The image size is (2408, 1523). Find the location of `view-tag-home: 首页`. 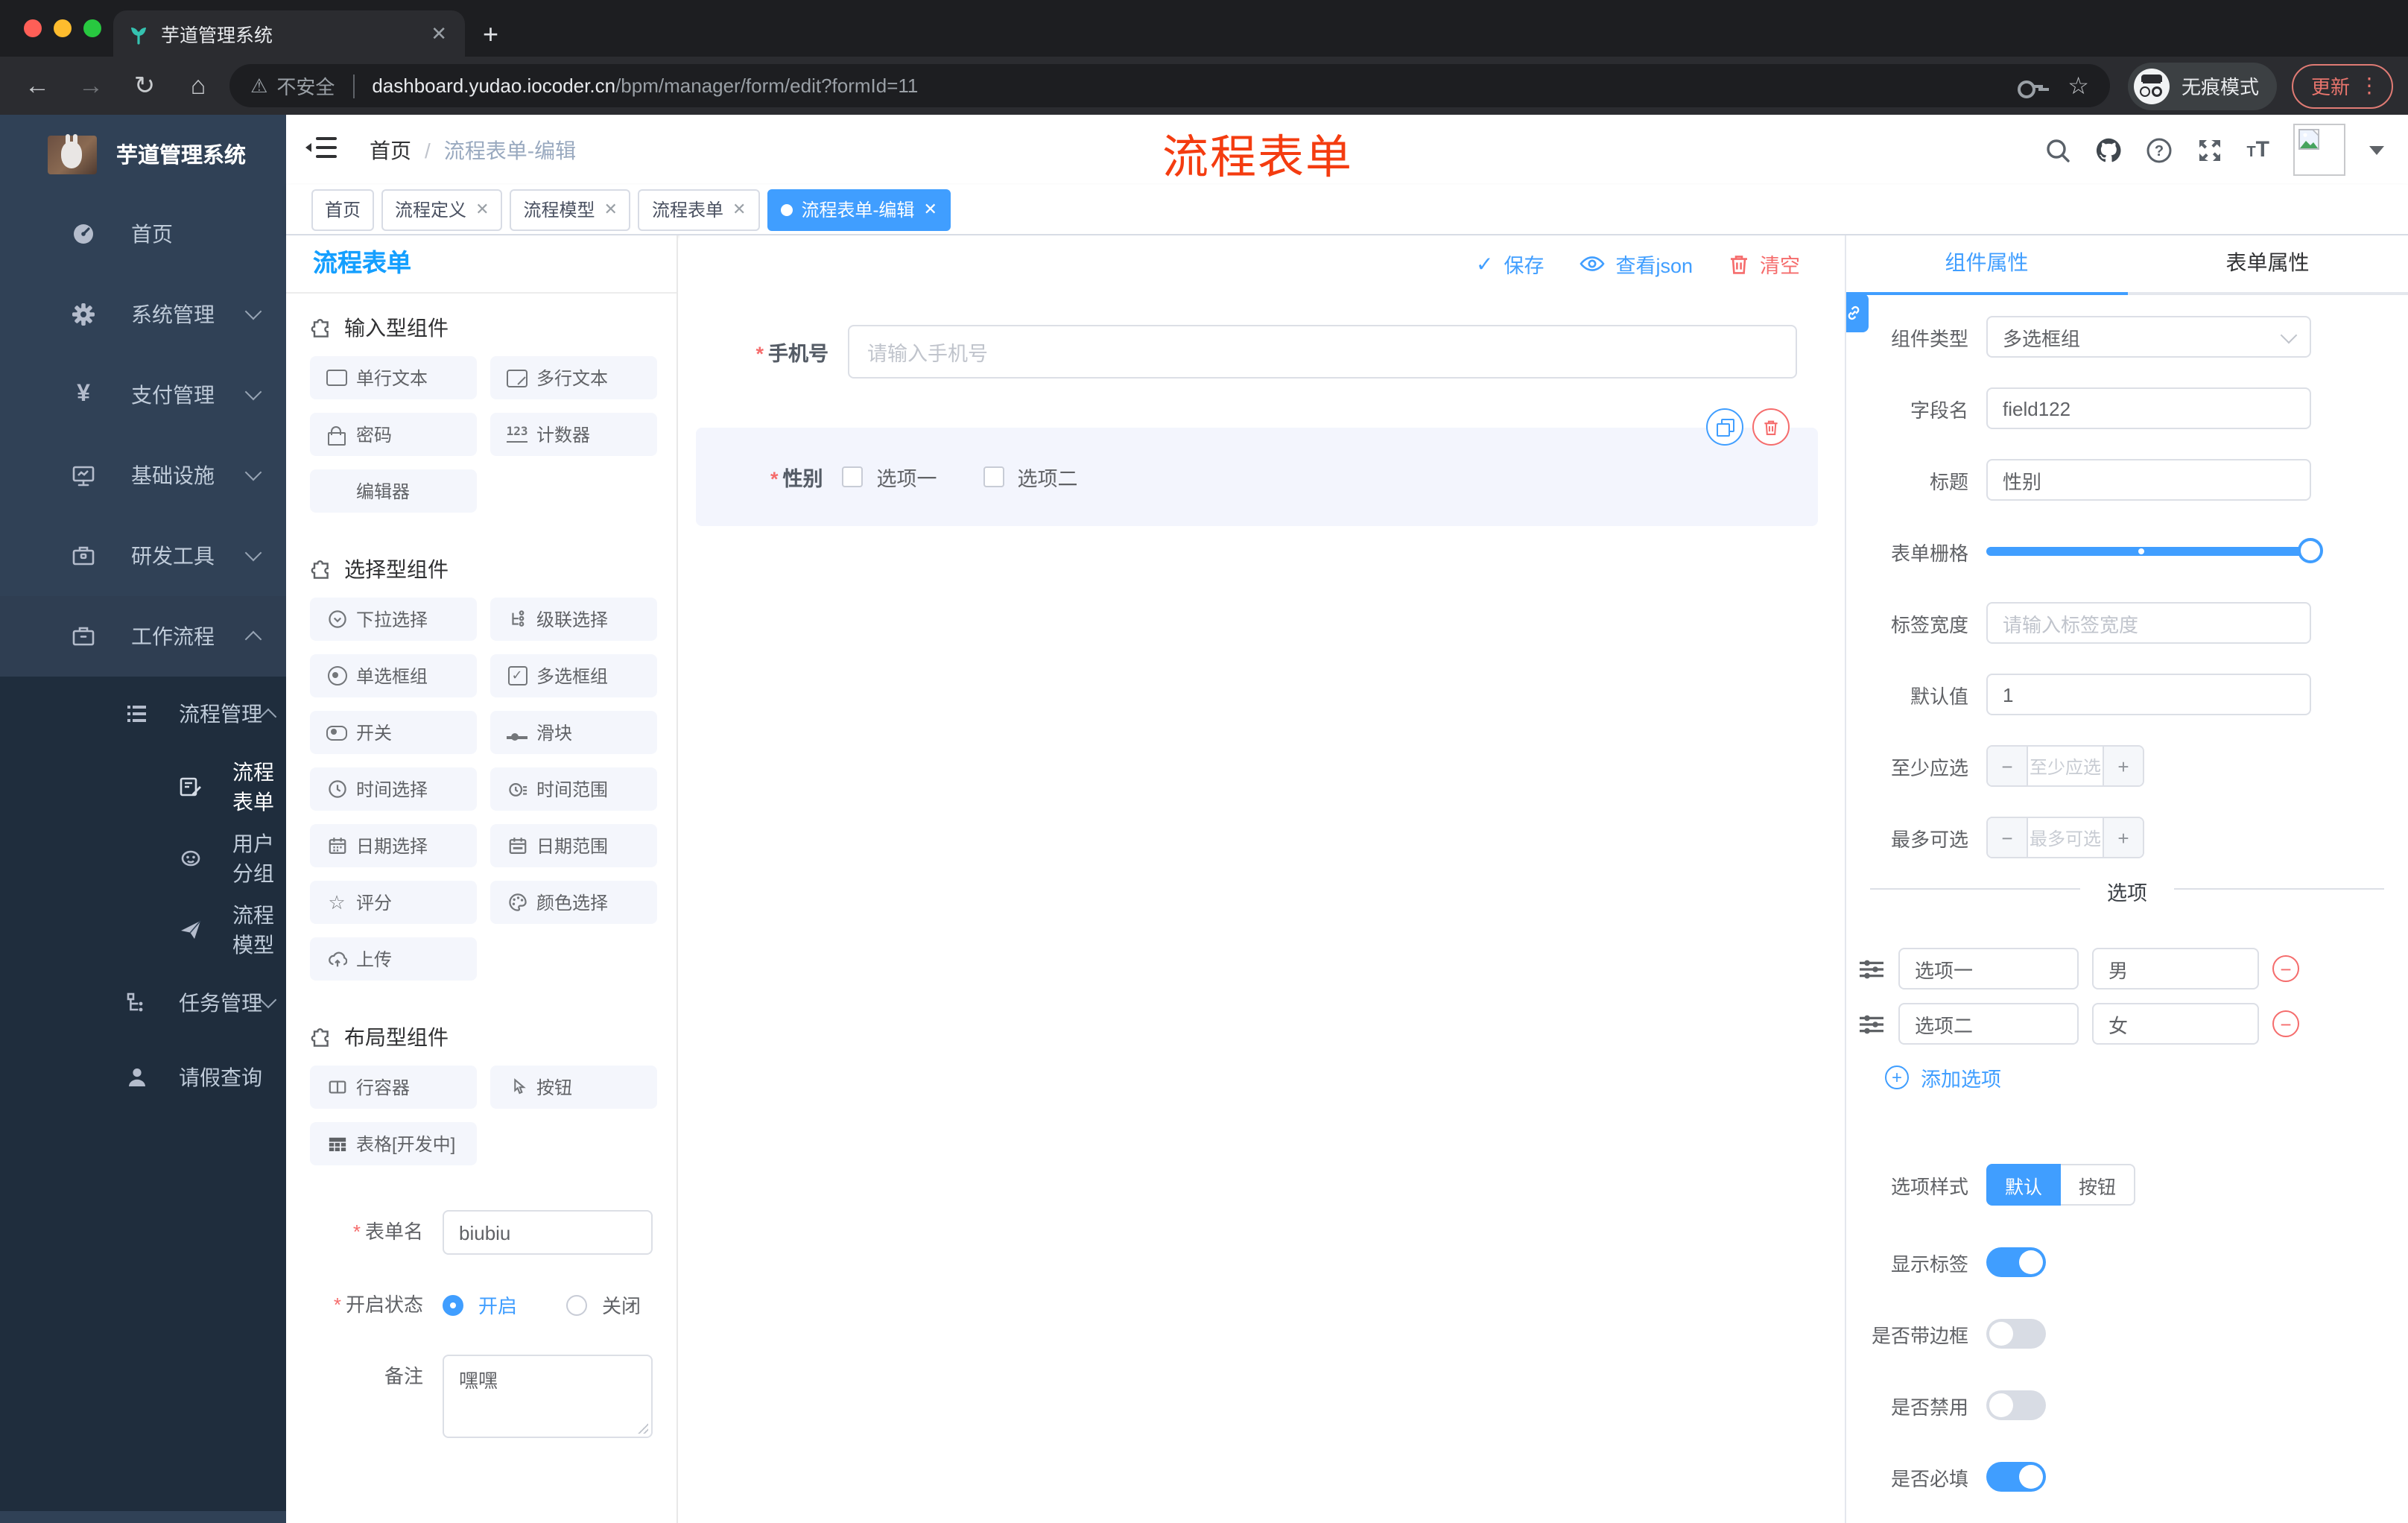

view-tag-home: 首页 is located at coordinates (343, 210).